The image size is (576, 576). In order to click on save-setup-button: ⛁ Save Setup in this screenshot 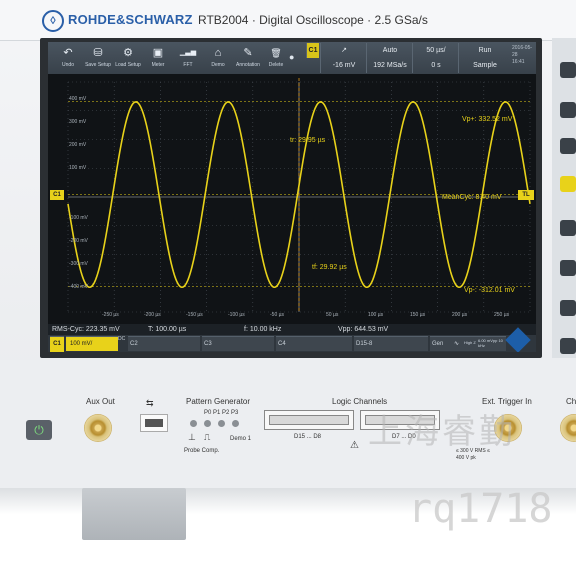, I will do `click(98, 58)`.